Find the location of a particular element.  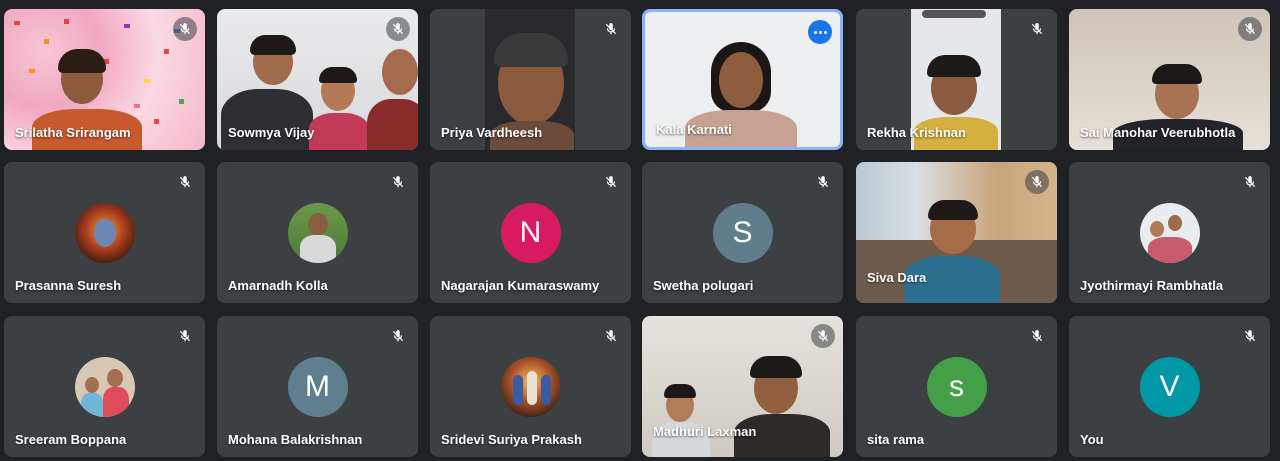

avatar-initial: s is located at coordinates (956, 387).